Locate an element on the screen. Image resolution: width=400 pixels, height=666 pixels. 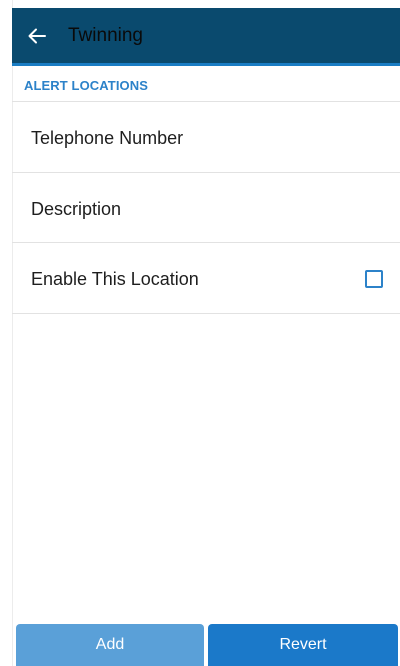
back-button is located at coordinates (48, 36).